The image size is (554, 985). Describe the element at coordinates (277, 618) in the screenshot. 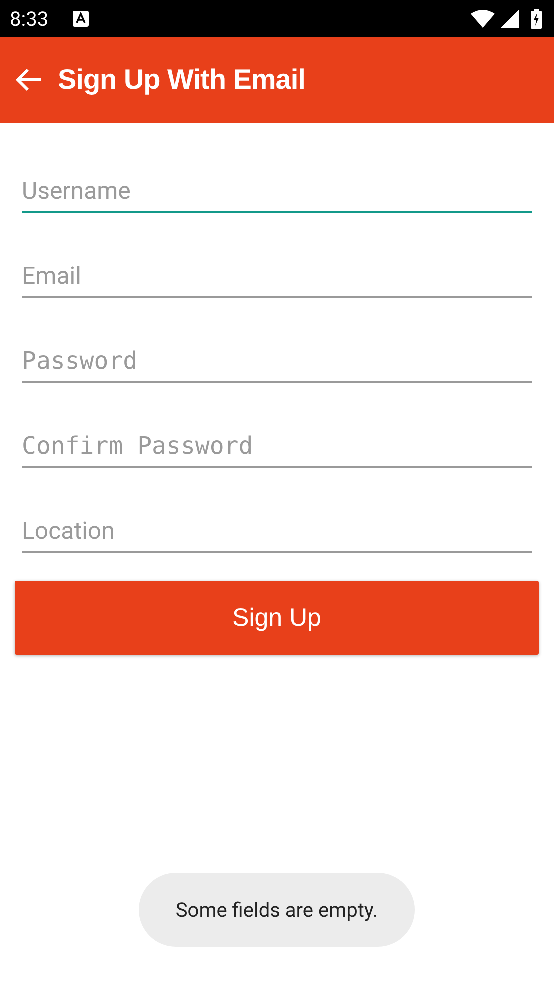

I see `sign-up-button: Sign Up` at that location.